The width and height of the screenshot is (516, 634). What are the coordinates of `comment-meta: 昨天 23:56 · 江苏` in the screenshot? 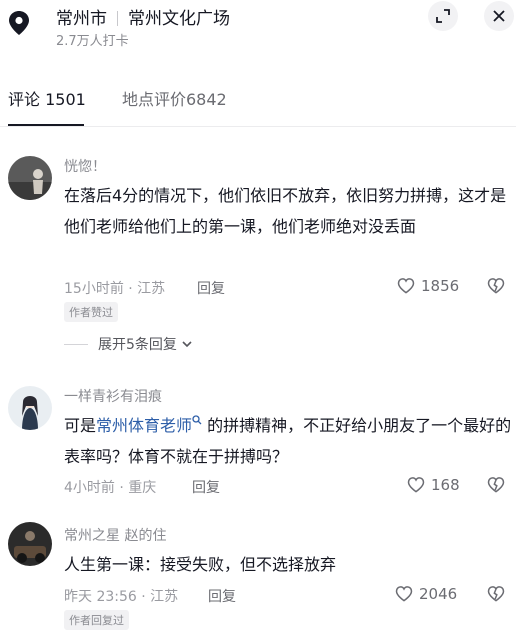 It's located at (121, 597).